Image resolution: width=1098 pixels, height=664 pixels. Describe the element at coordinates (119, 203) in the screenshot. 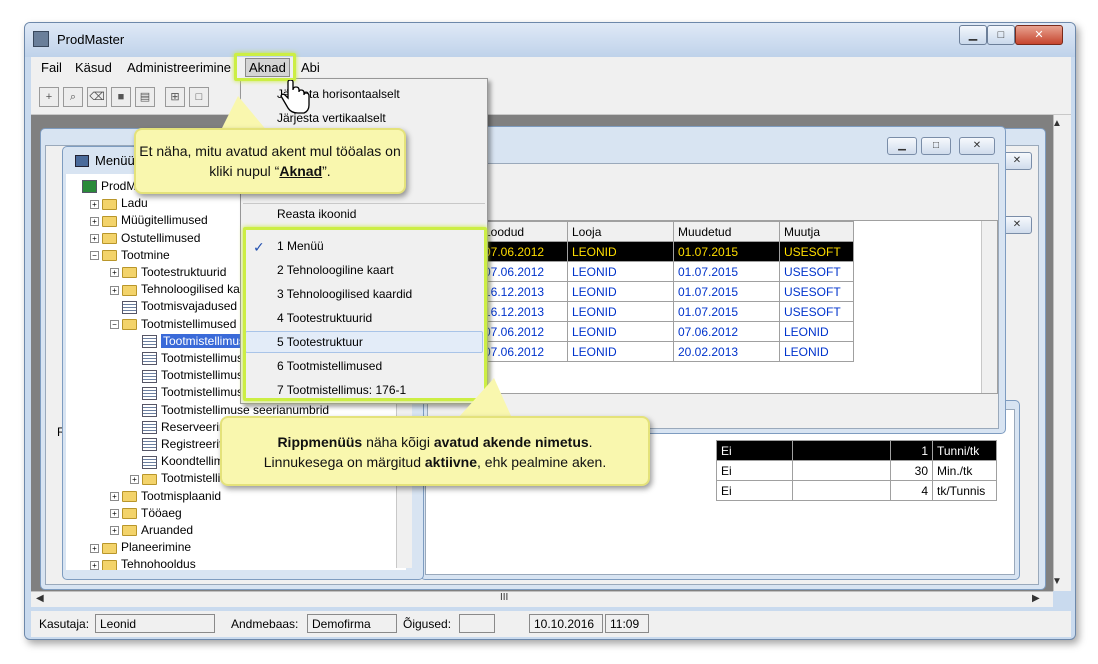

I see `tree-node: + Ladu` at that location.